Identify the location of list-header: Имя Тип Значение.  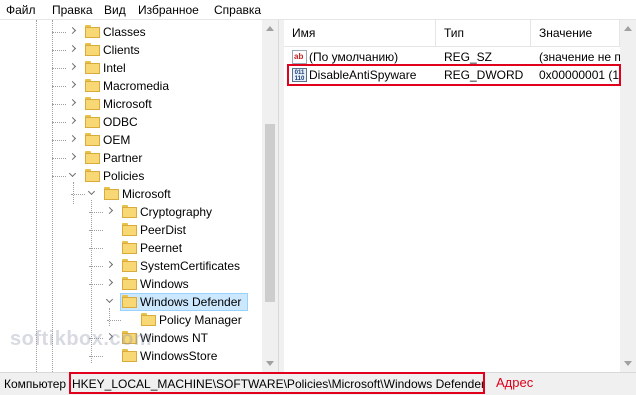
(460, 33).